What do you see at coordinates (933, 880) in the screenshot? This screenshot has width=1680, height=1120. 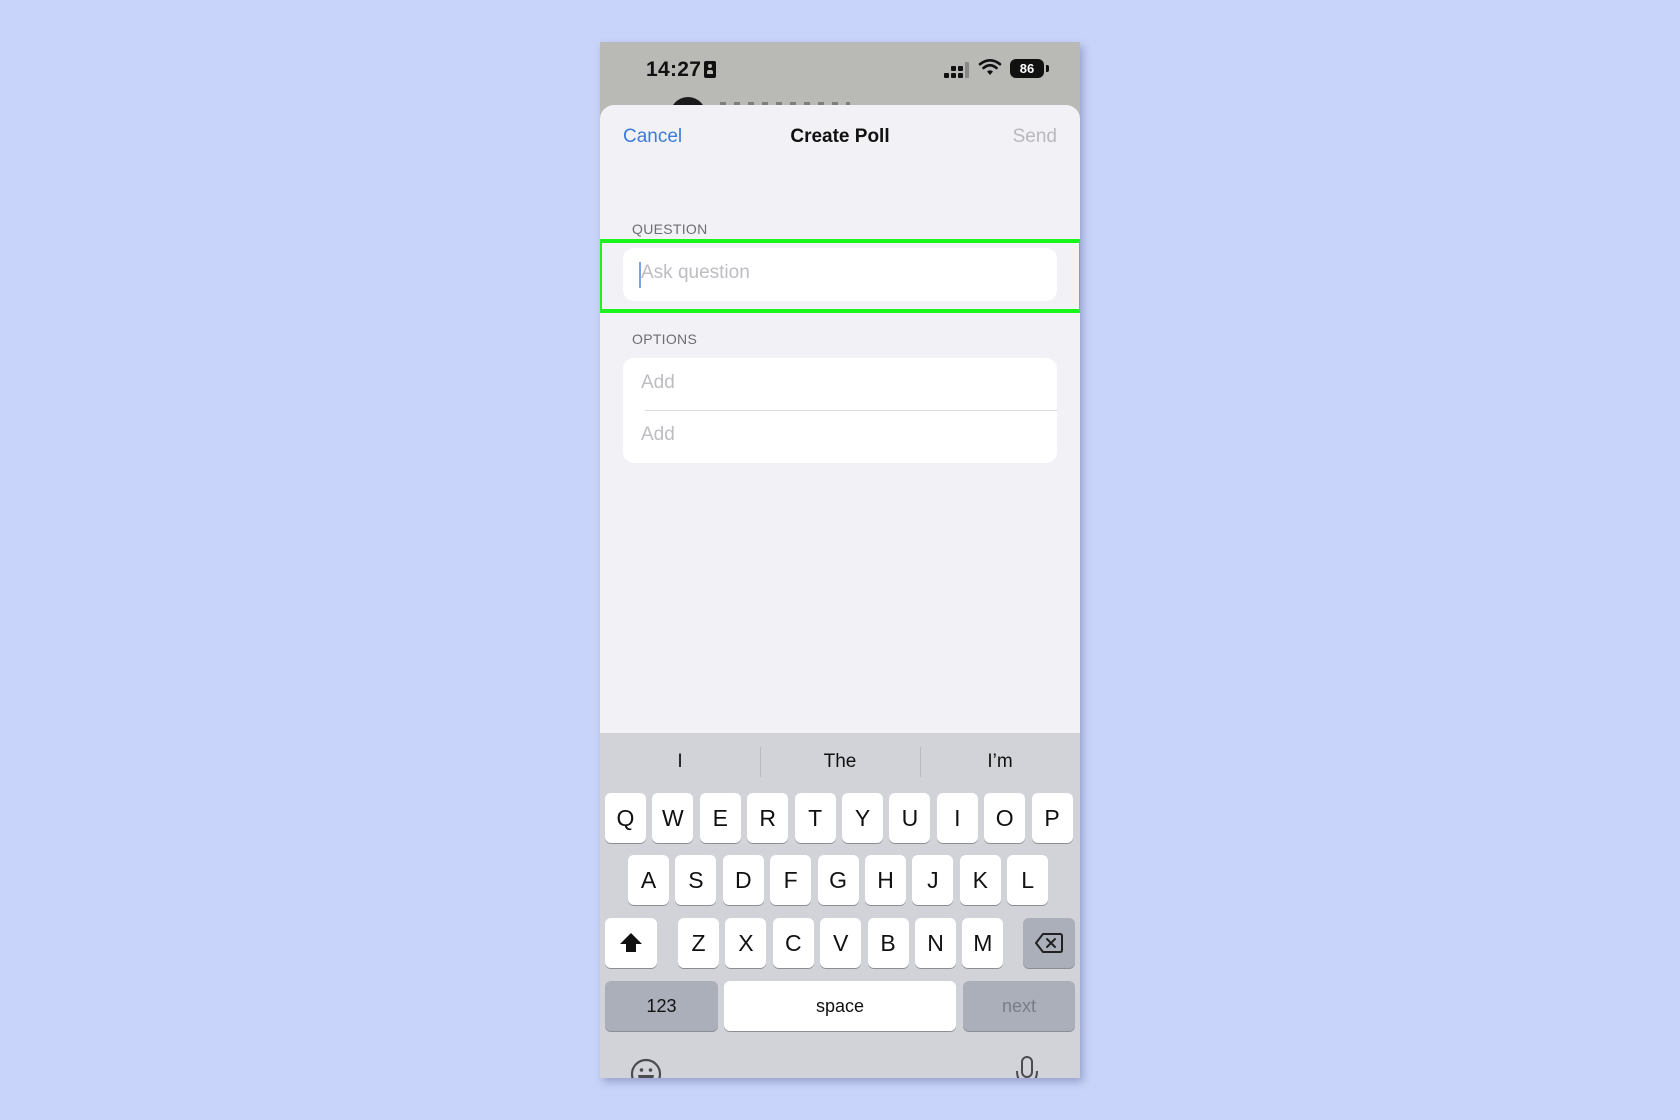 I see `key-j: J` at bounding box center [933, 880].